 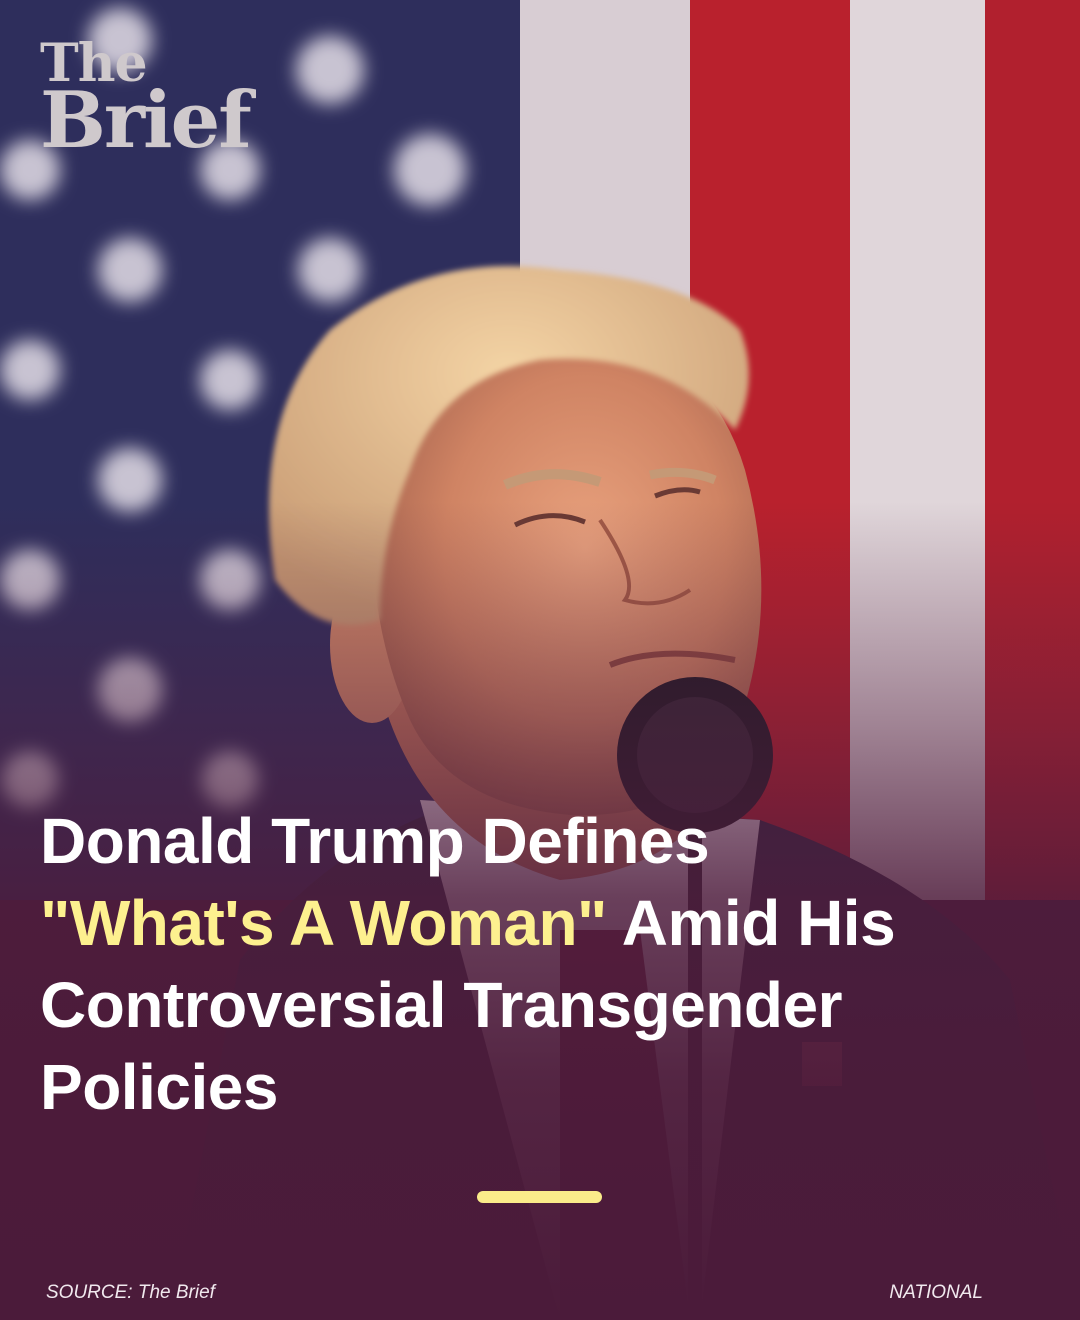 I want to click on headline-highlight: "What's A Woman", so click(x=323, y=923).